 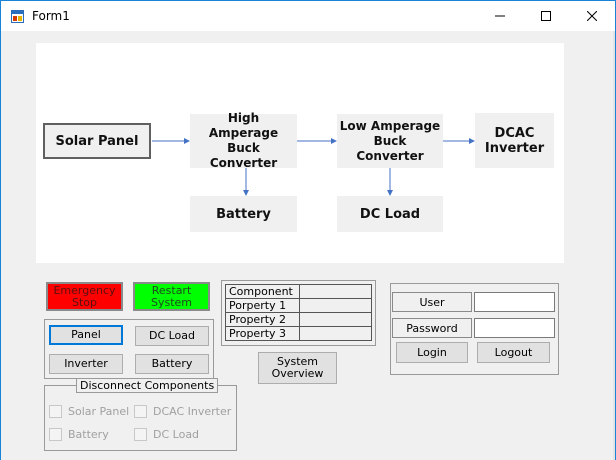 What do you see at coordinates (86, 364) in the screenshot?
I see `inverter-button: Inverter` at bounding box center [86, 364].